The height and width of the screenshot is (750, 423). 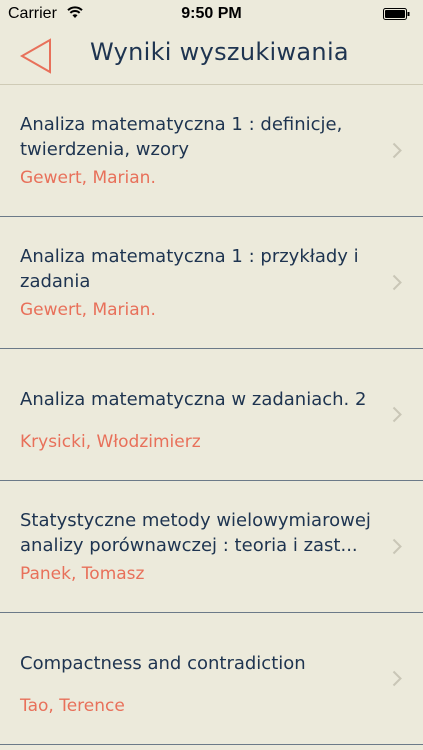 I want to click on navigation-bar: Wyniki wyszukiwania, so click(x=211, y=56).